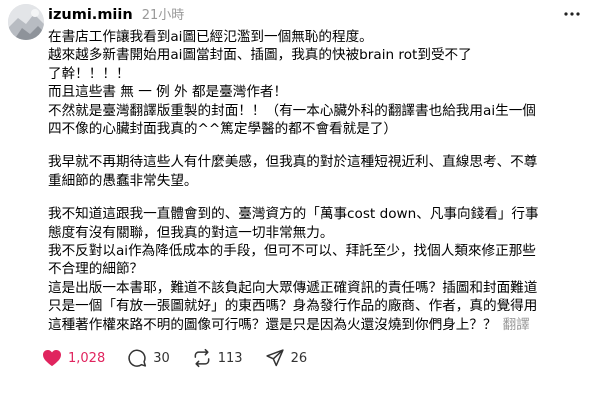 Image resolution: width=596 pixels, height=402 pixels. I want to click on post-line: 只是一個「有放一張圖就好」的東西嗎？身為發行作品的廠商、作者，真的覺得用, so click(293, 306).